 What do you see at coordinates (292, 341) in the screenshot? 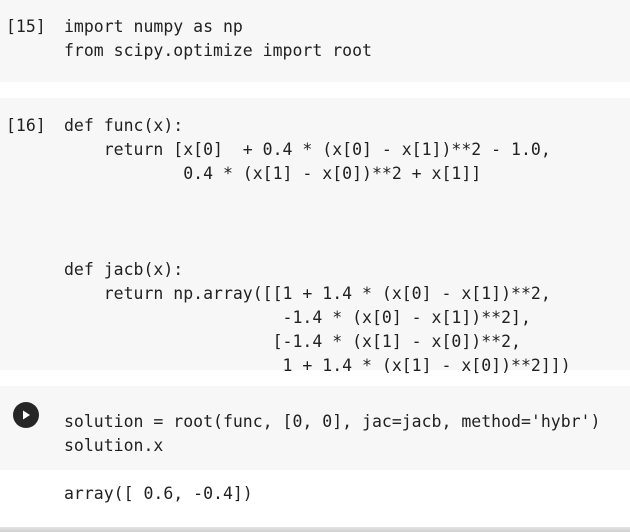
I see `code-line: [-1.4 * (x[1] - x[0])**2,` at bounding box center [292, 341].